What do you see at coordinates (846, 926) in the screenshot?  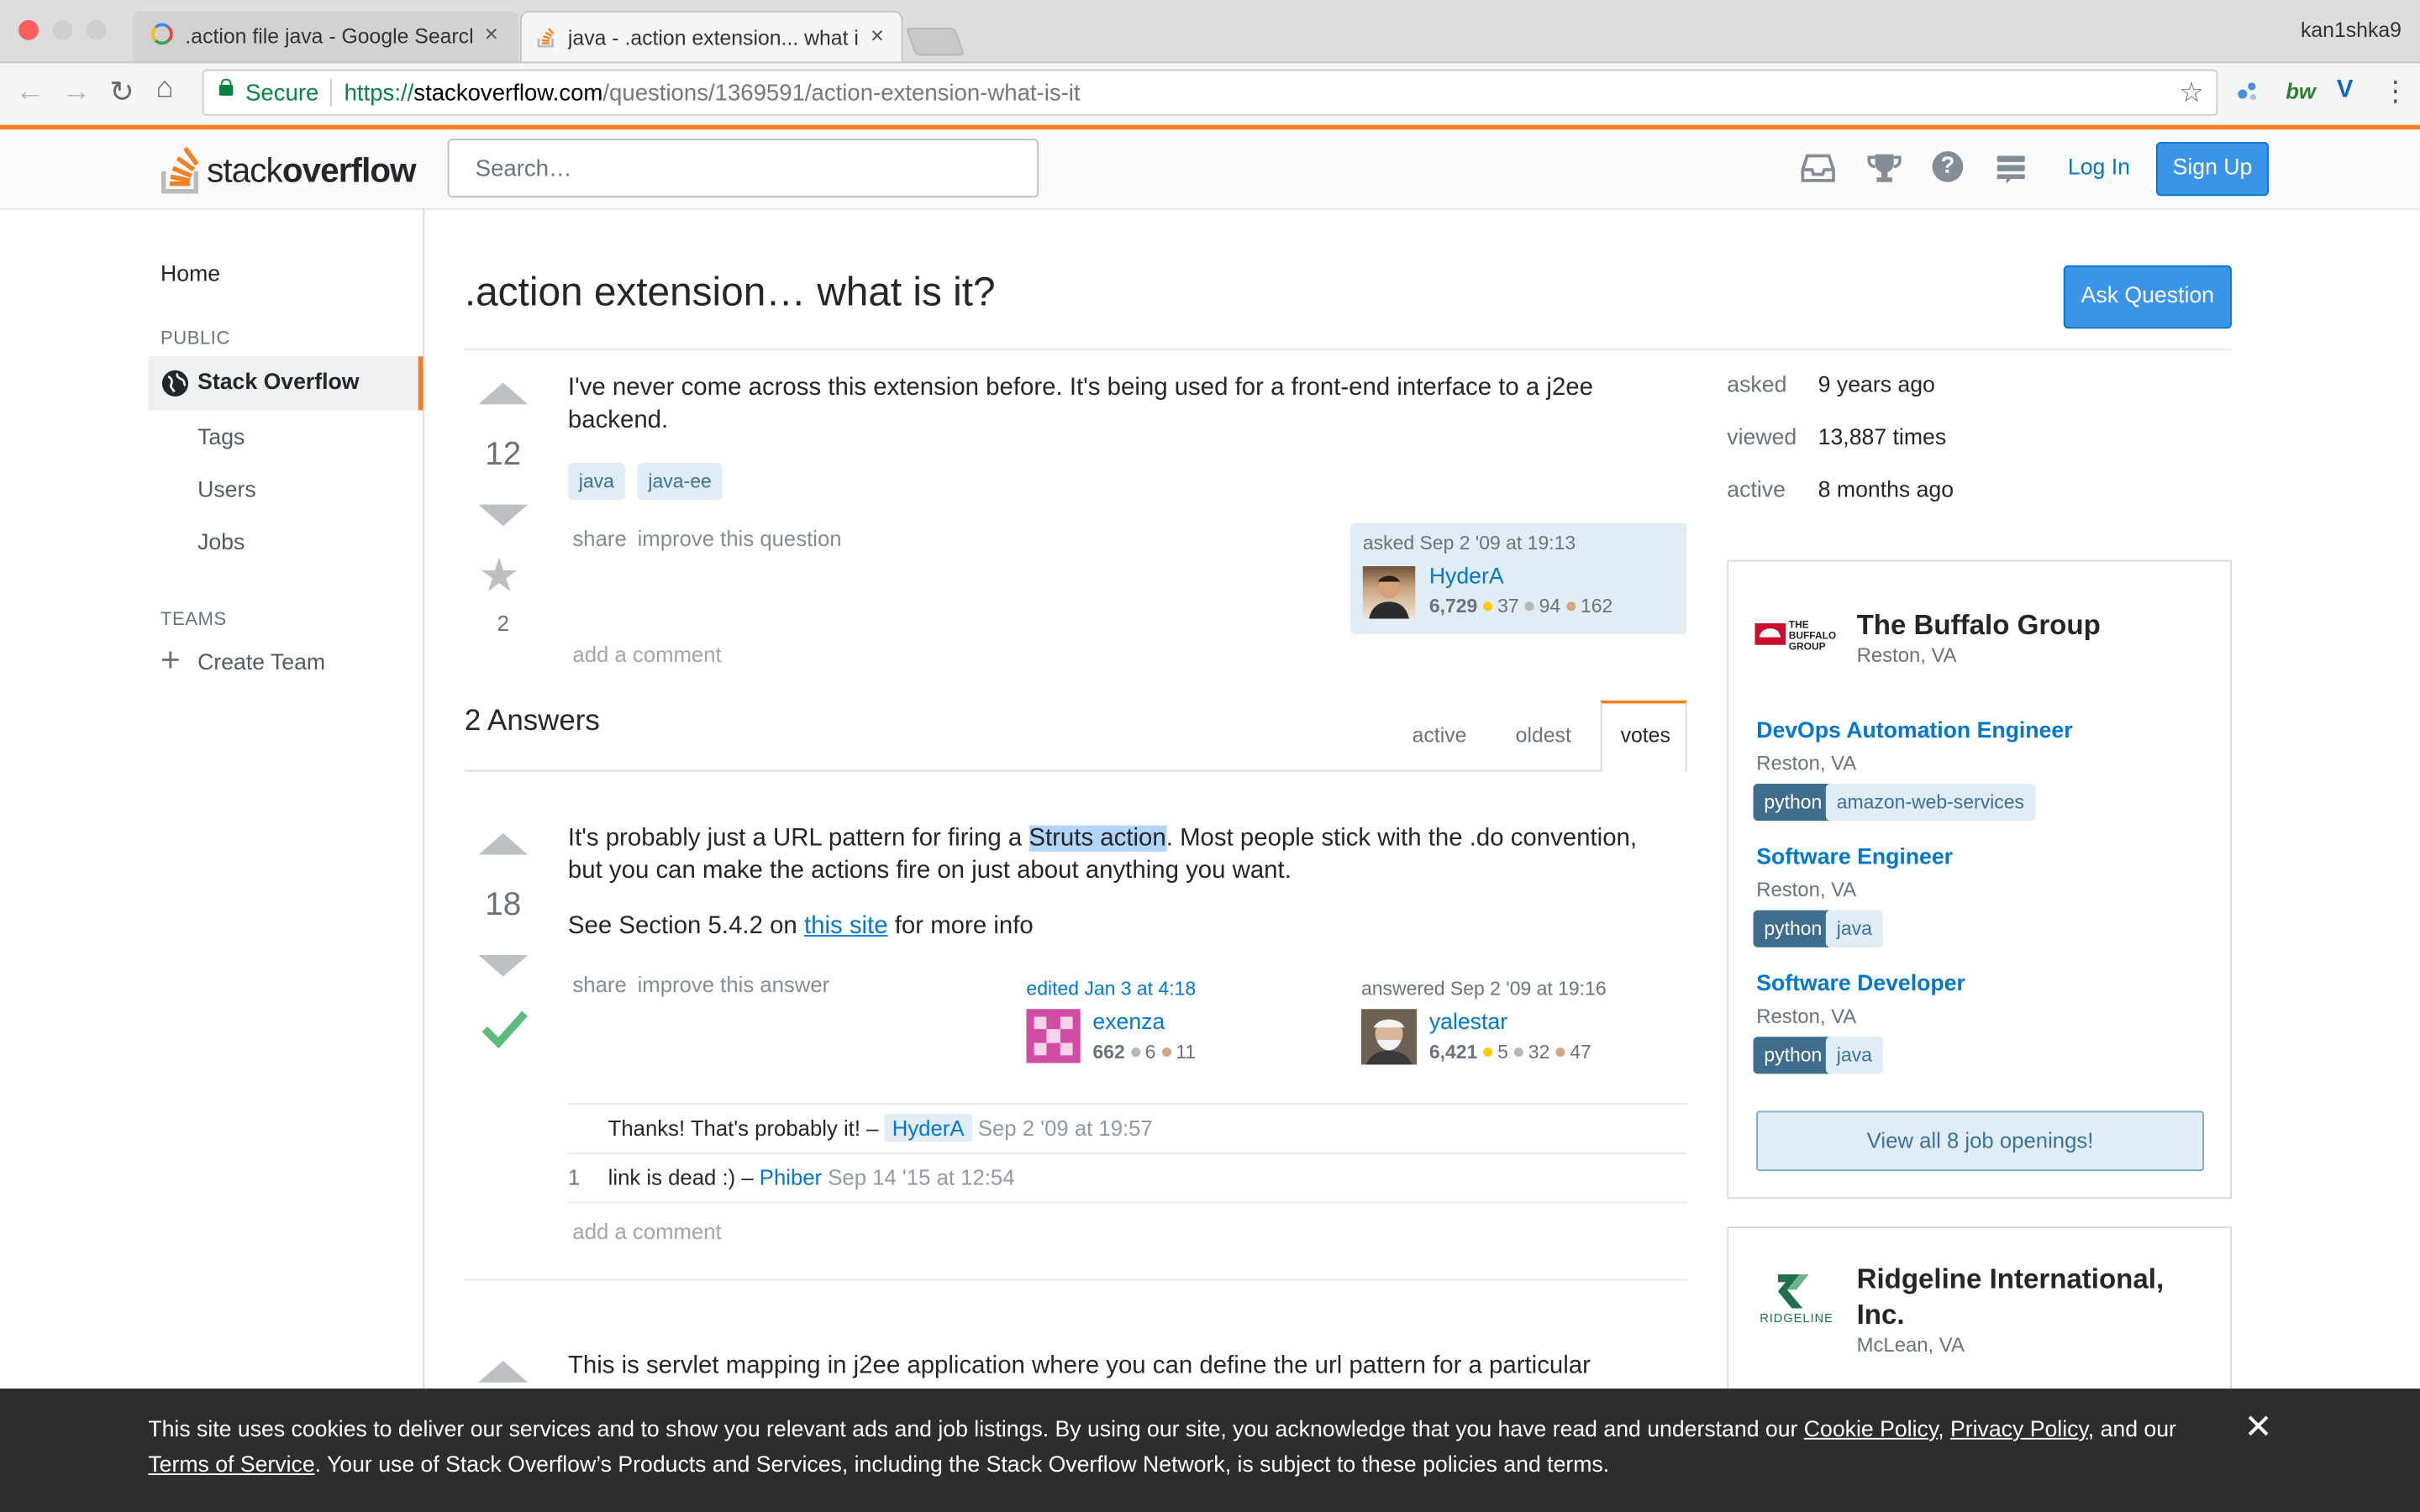 I see `this-site-link: this site` at bounding box center [846, 926].